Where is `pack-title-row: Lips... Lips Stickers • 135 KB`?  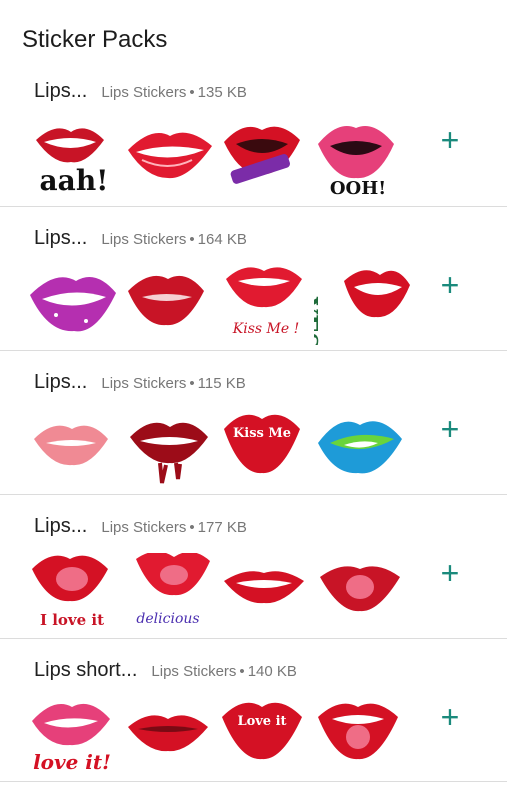 pack-title-row: Lips... Lips Stickers • 135 KB is located at coordinates (140, 91).